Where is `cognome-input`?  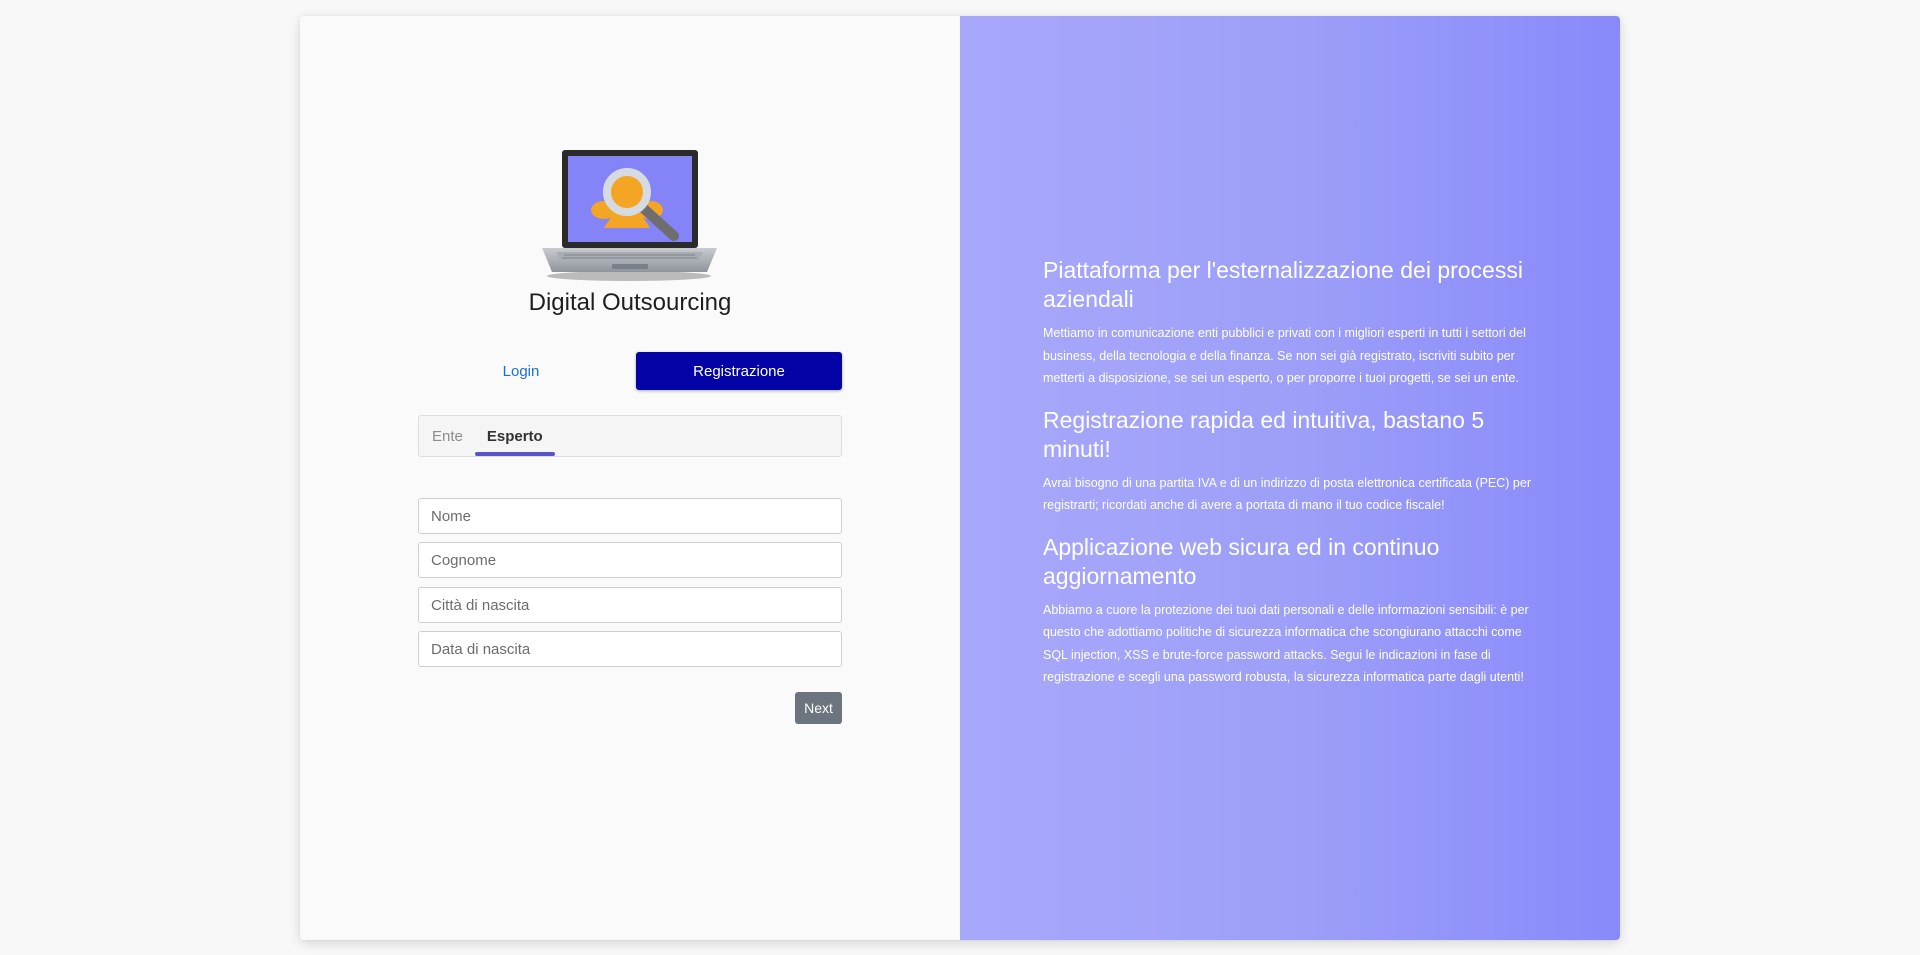
cognome-input is located at coordinates (630, 560).